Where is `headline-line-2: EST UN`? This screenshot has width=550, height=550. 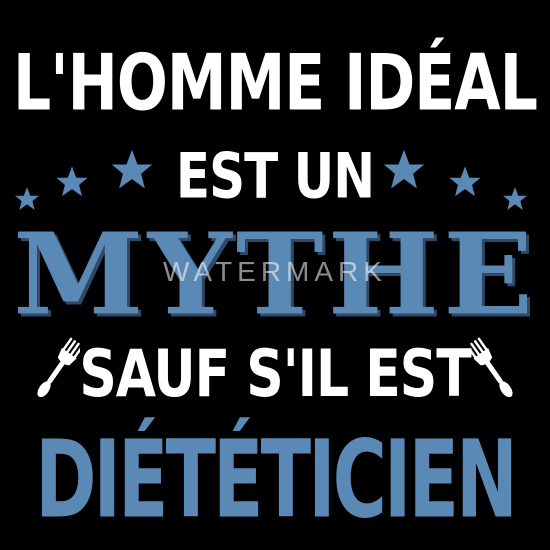
headline-line-2: EST UN is located at coordinates (275, 176).